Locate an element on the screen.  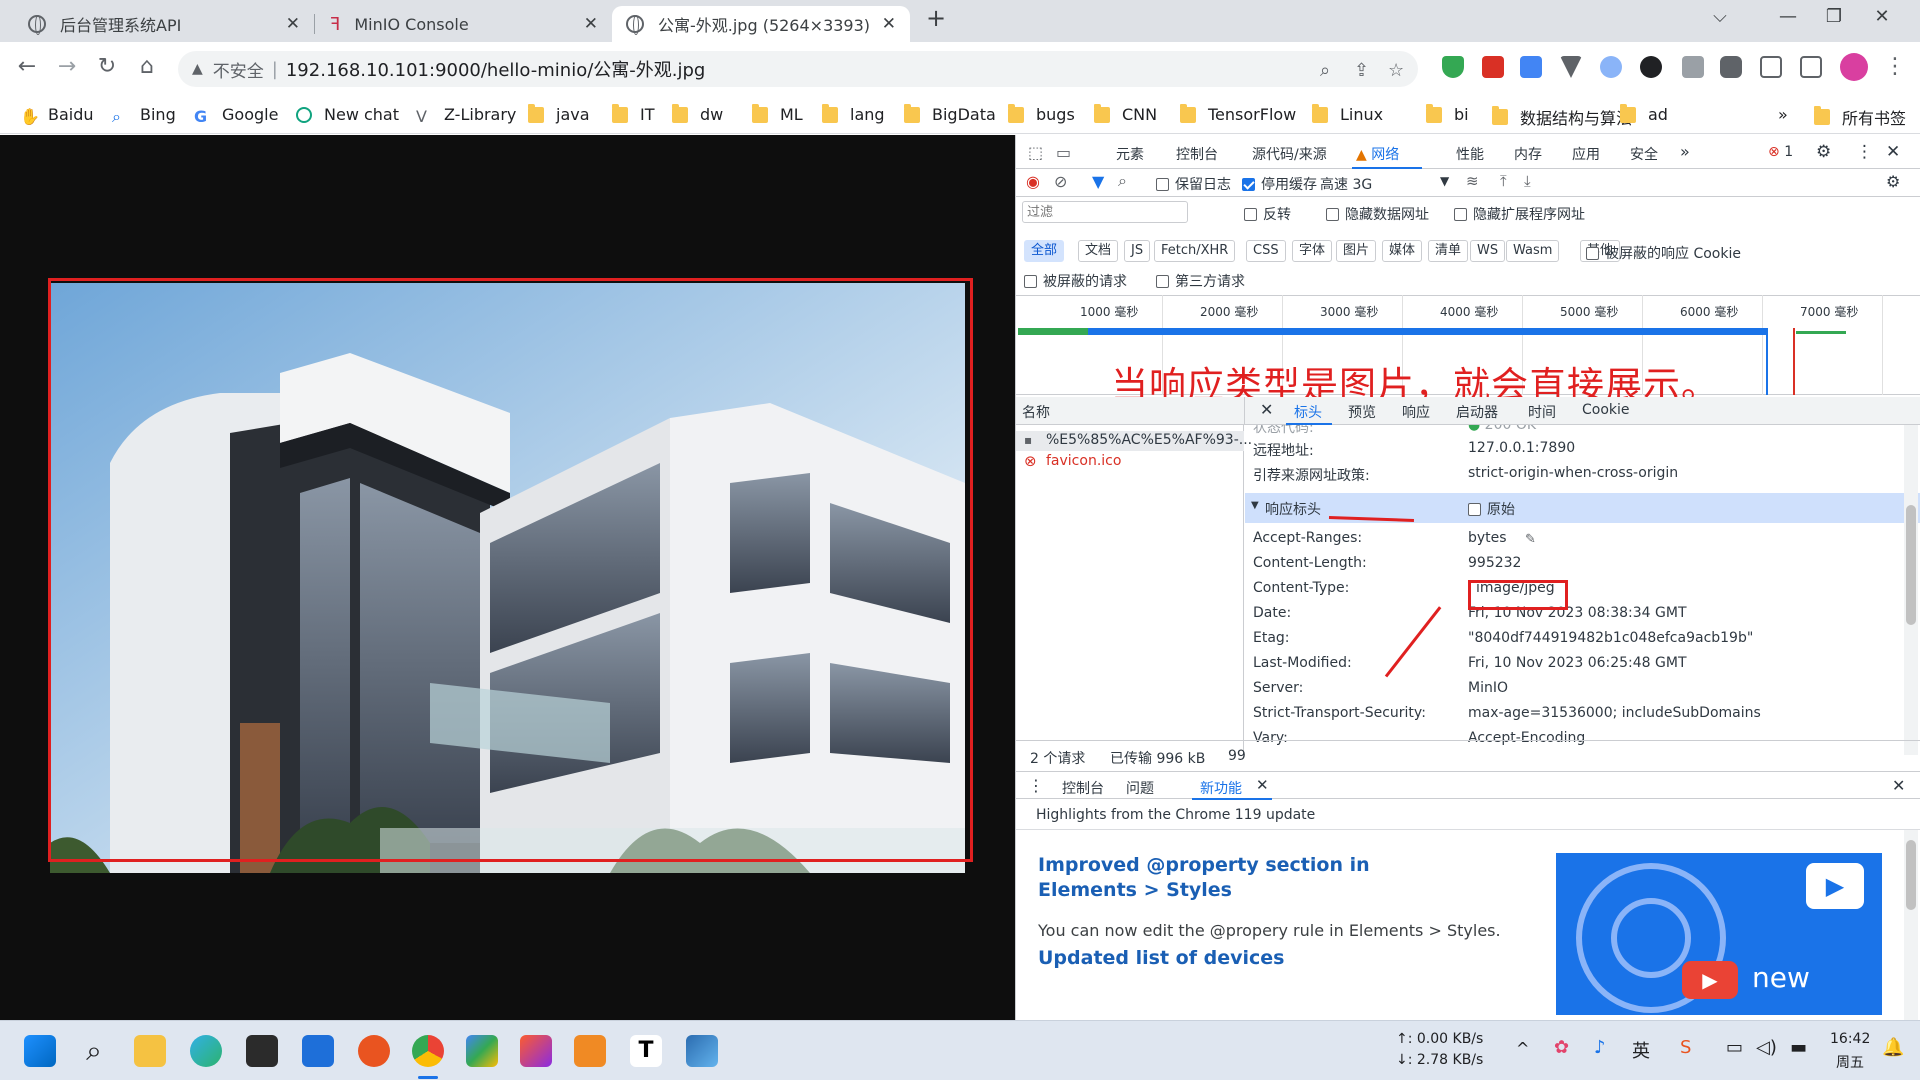
list-item: ⊗ favicon.ico is located at coordinates (1130, 462).